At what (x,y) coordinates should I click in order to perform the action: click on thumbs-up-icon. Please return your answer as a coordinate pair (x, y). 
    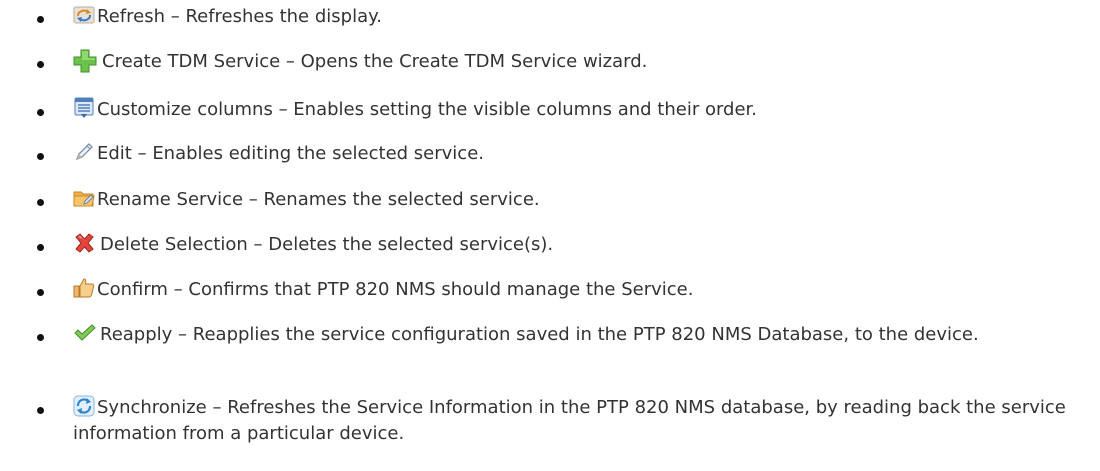
    Looking at the image, I should click on (84, 288).